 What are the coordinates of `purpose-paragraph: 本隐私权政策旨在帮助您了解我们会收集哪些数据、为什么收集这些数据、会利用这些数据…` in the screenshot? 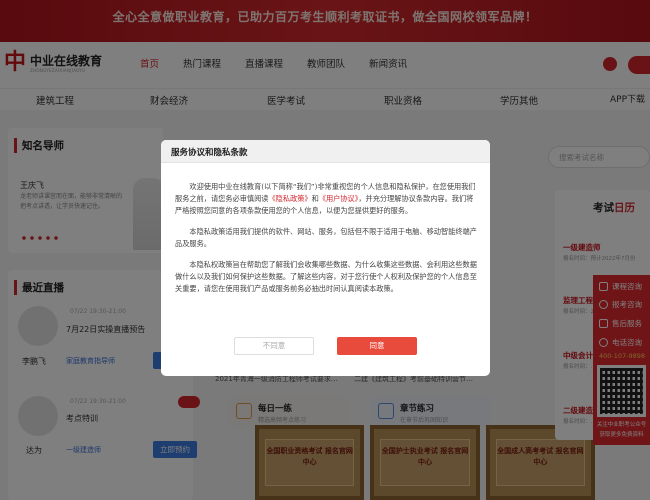 It's located at (326, 276).